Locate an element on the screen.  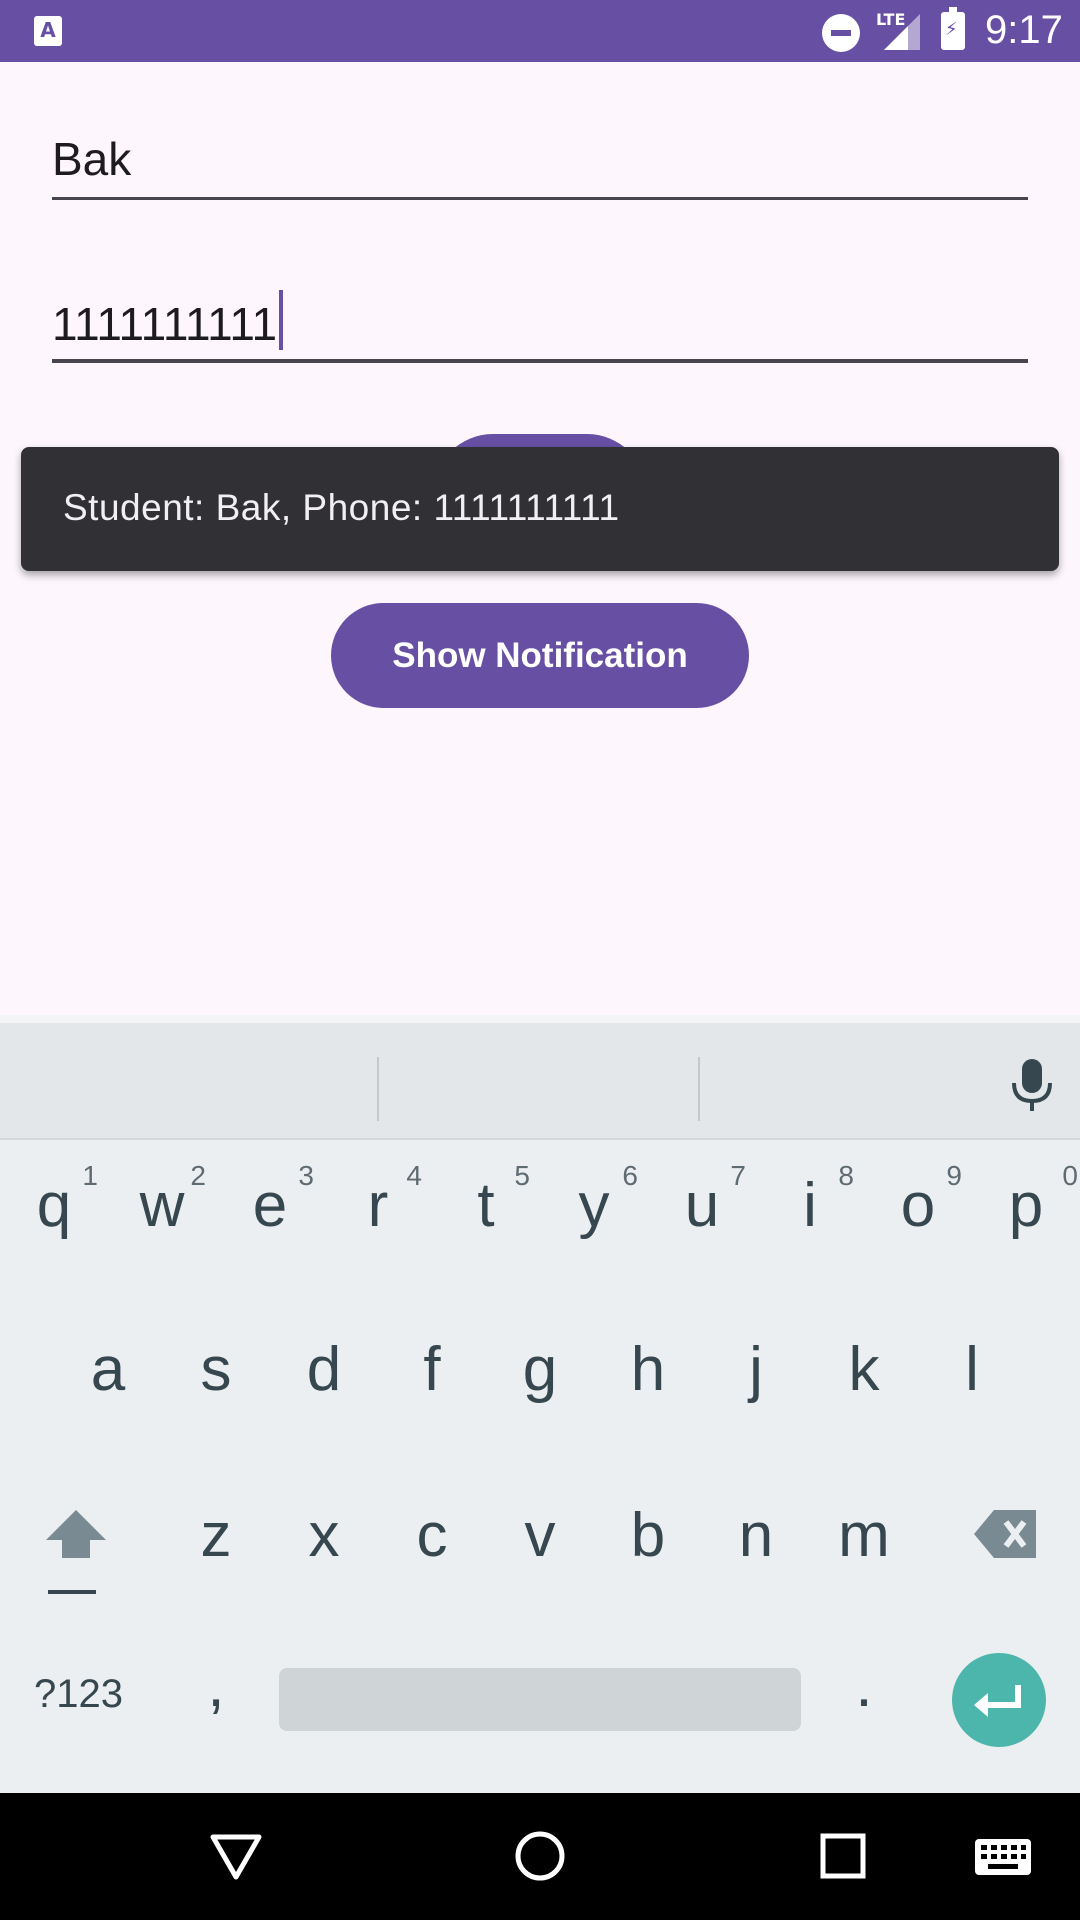
key-label: q is located at coordinates (54, 1205).